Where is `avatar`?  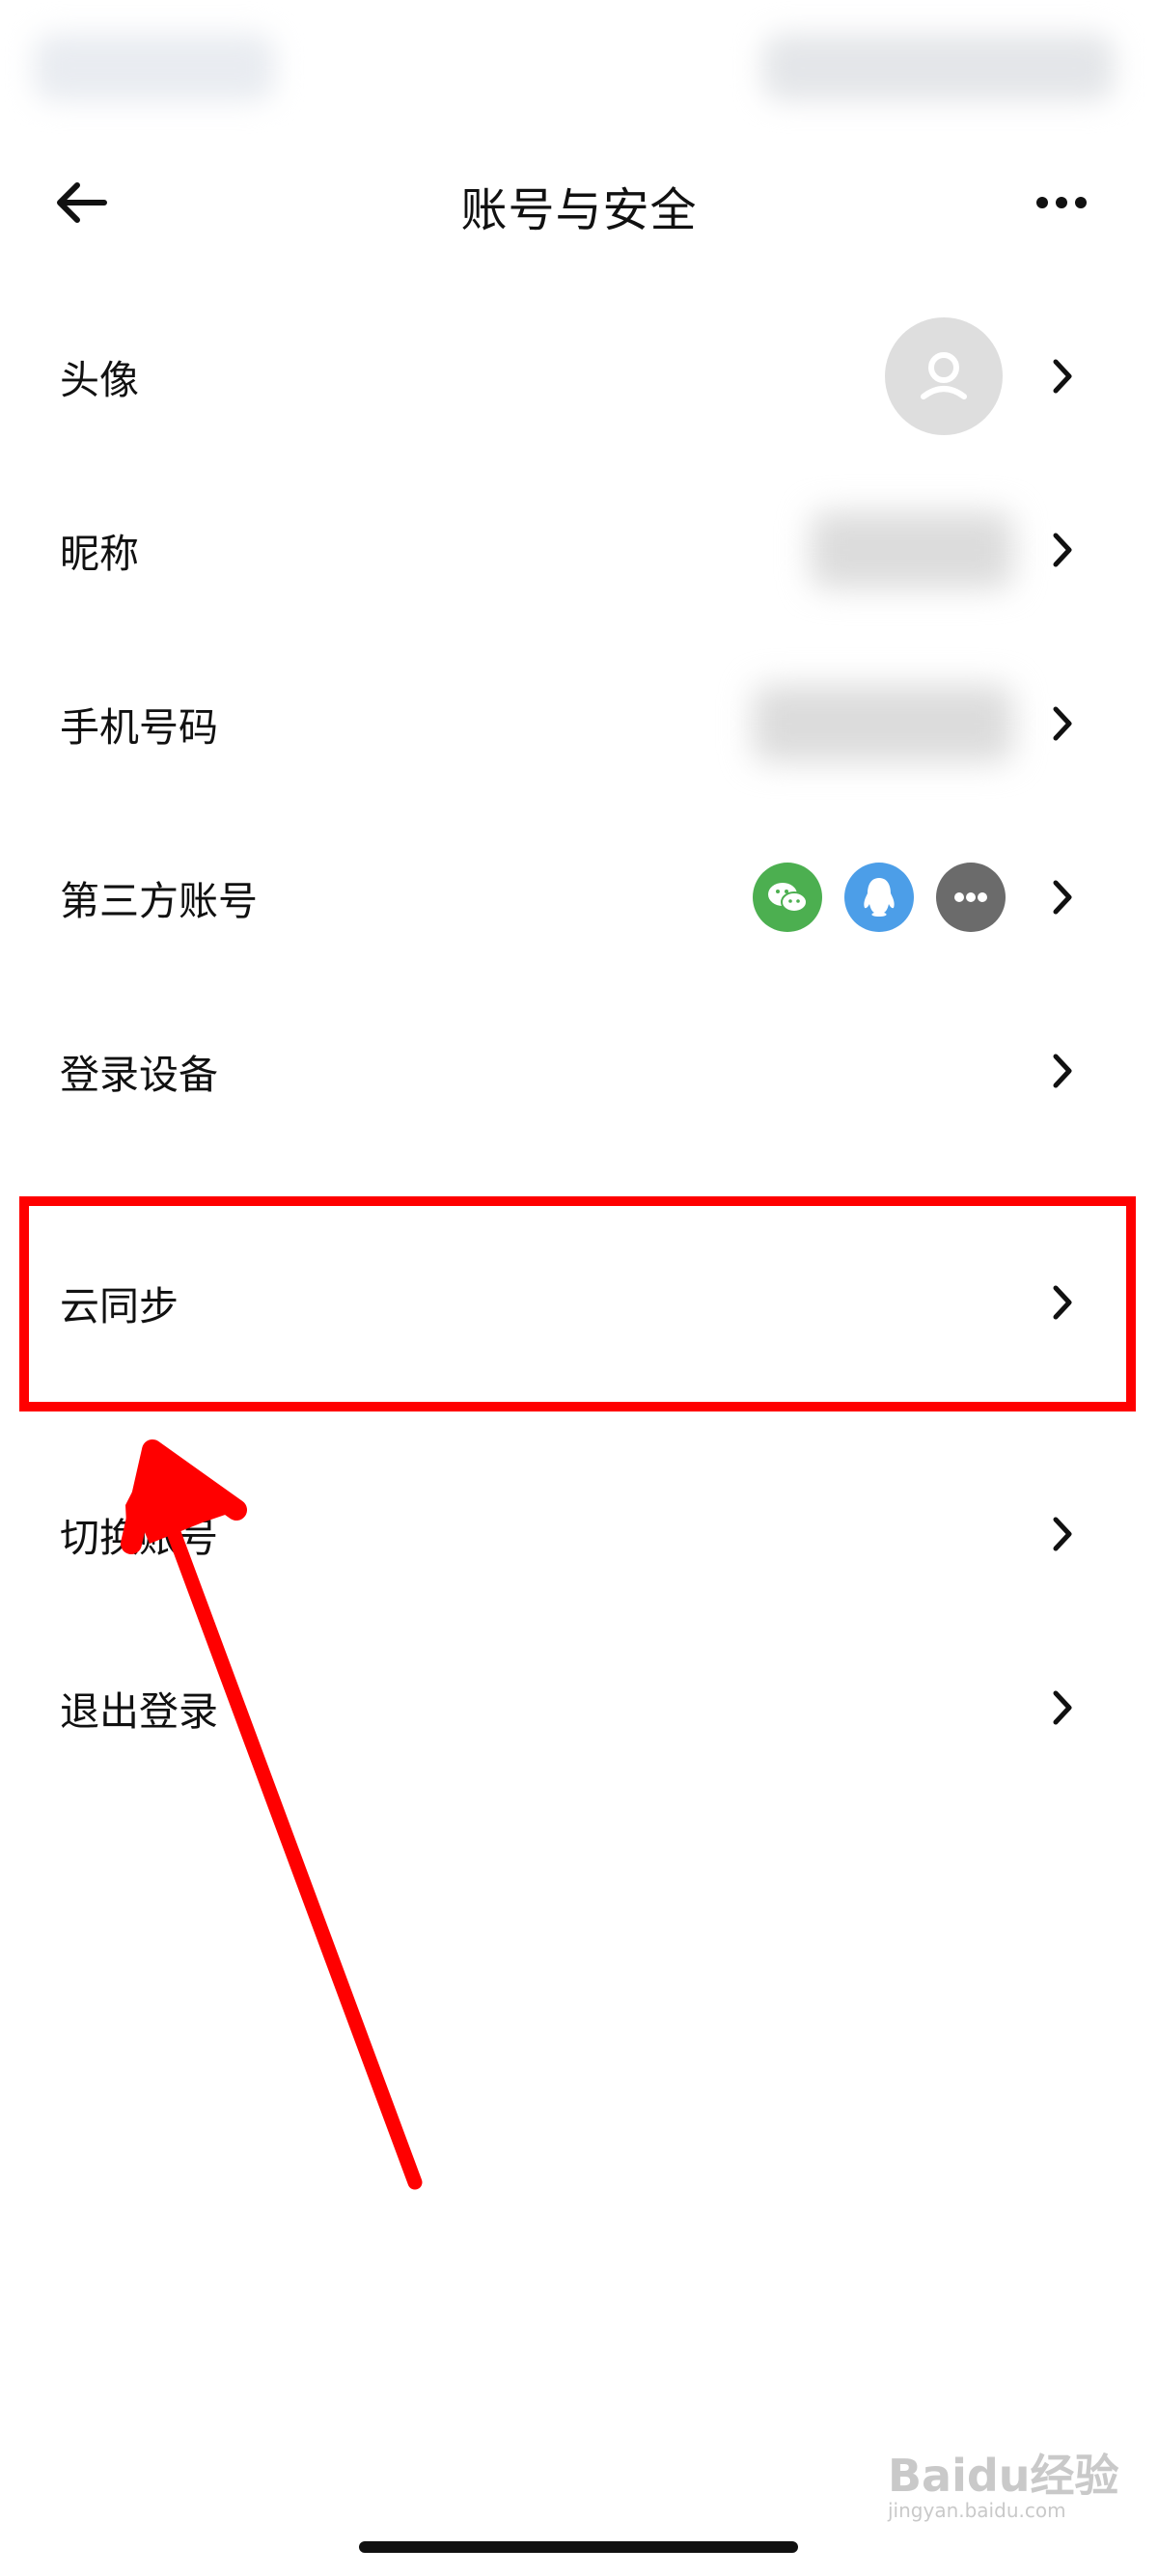
avatar is located at coordinates (944, 376).